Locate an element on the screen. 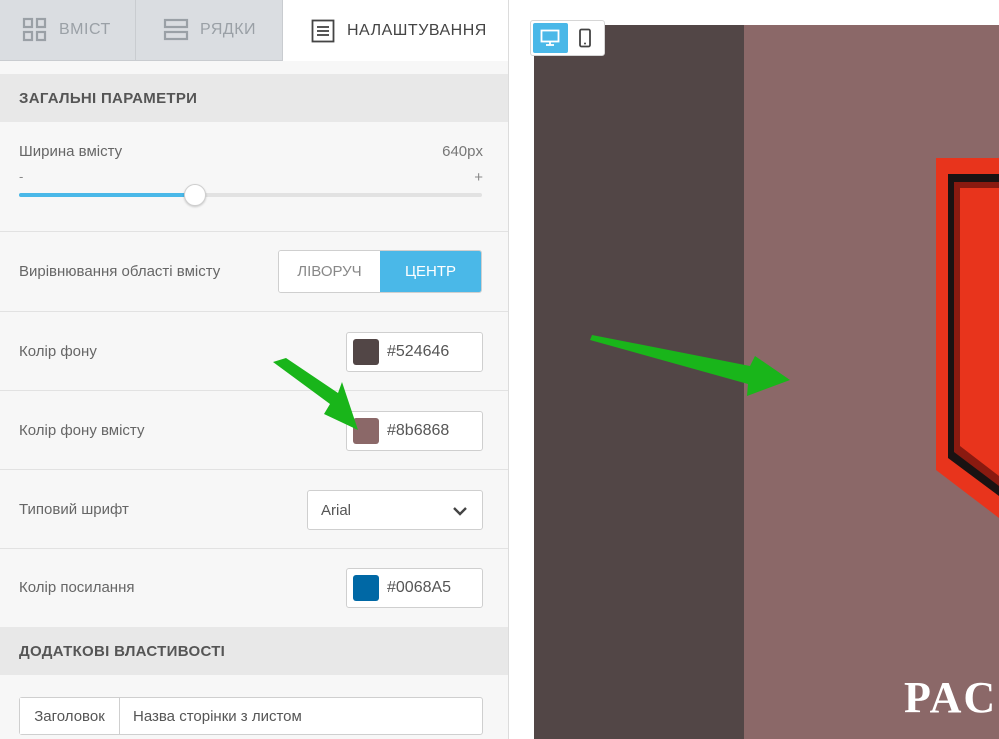  content-bg-color-row: Колір фону вмісту #8b6868 is located at coordinates (254, 430).